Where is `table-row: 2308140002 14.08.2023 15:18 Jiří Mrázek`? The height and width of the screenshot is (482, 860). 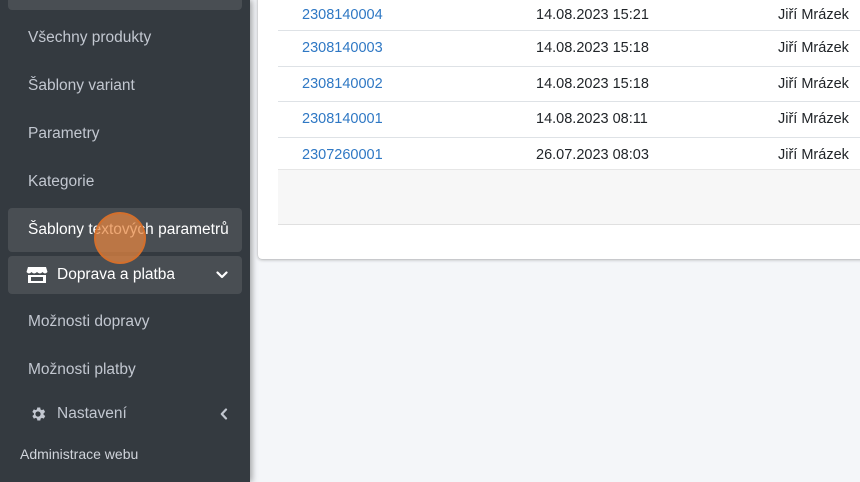 table-row: 2308140002 14.08.2023 15:18 Jiří Mrázek is located at coordinates (569, 84).